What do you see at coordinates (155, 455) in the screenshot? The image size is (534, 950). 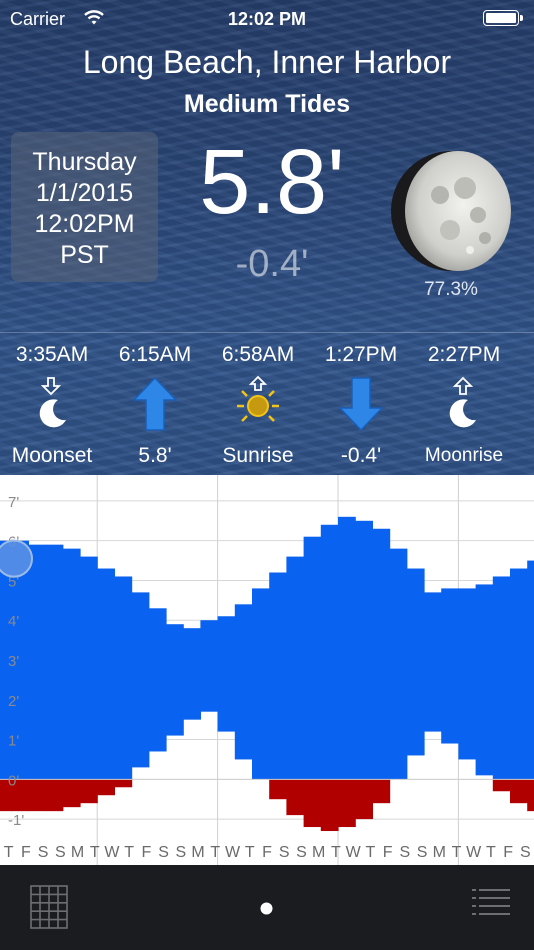 I see `event-label: 5.8'` at bounding box center [155, 455].